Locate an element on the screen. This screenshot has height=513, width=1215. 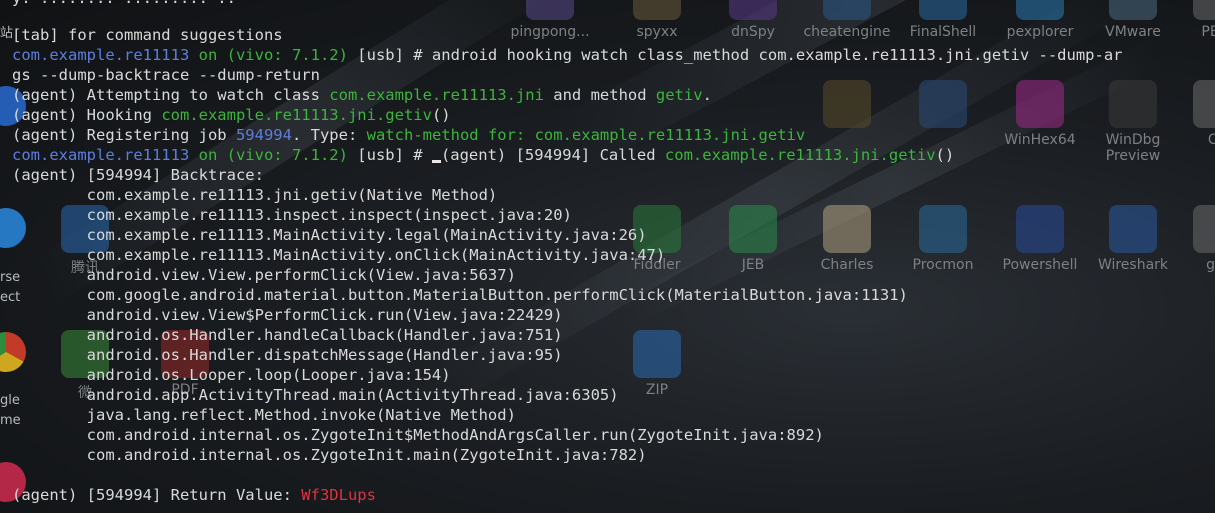
terminal-text-segment: Wf3DLups is located at coordinates (338, 495).